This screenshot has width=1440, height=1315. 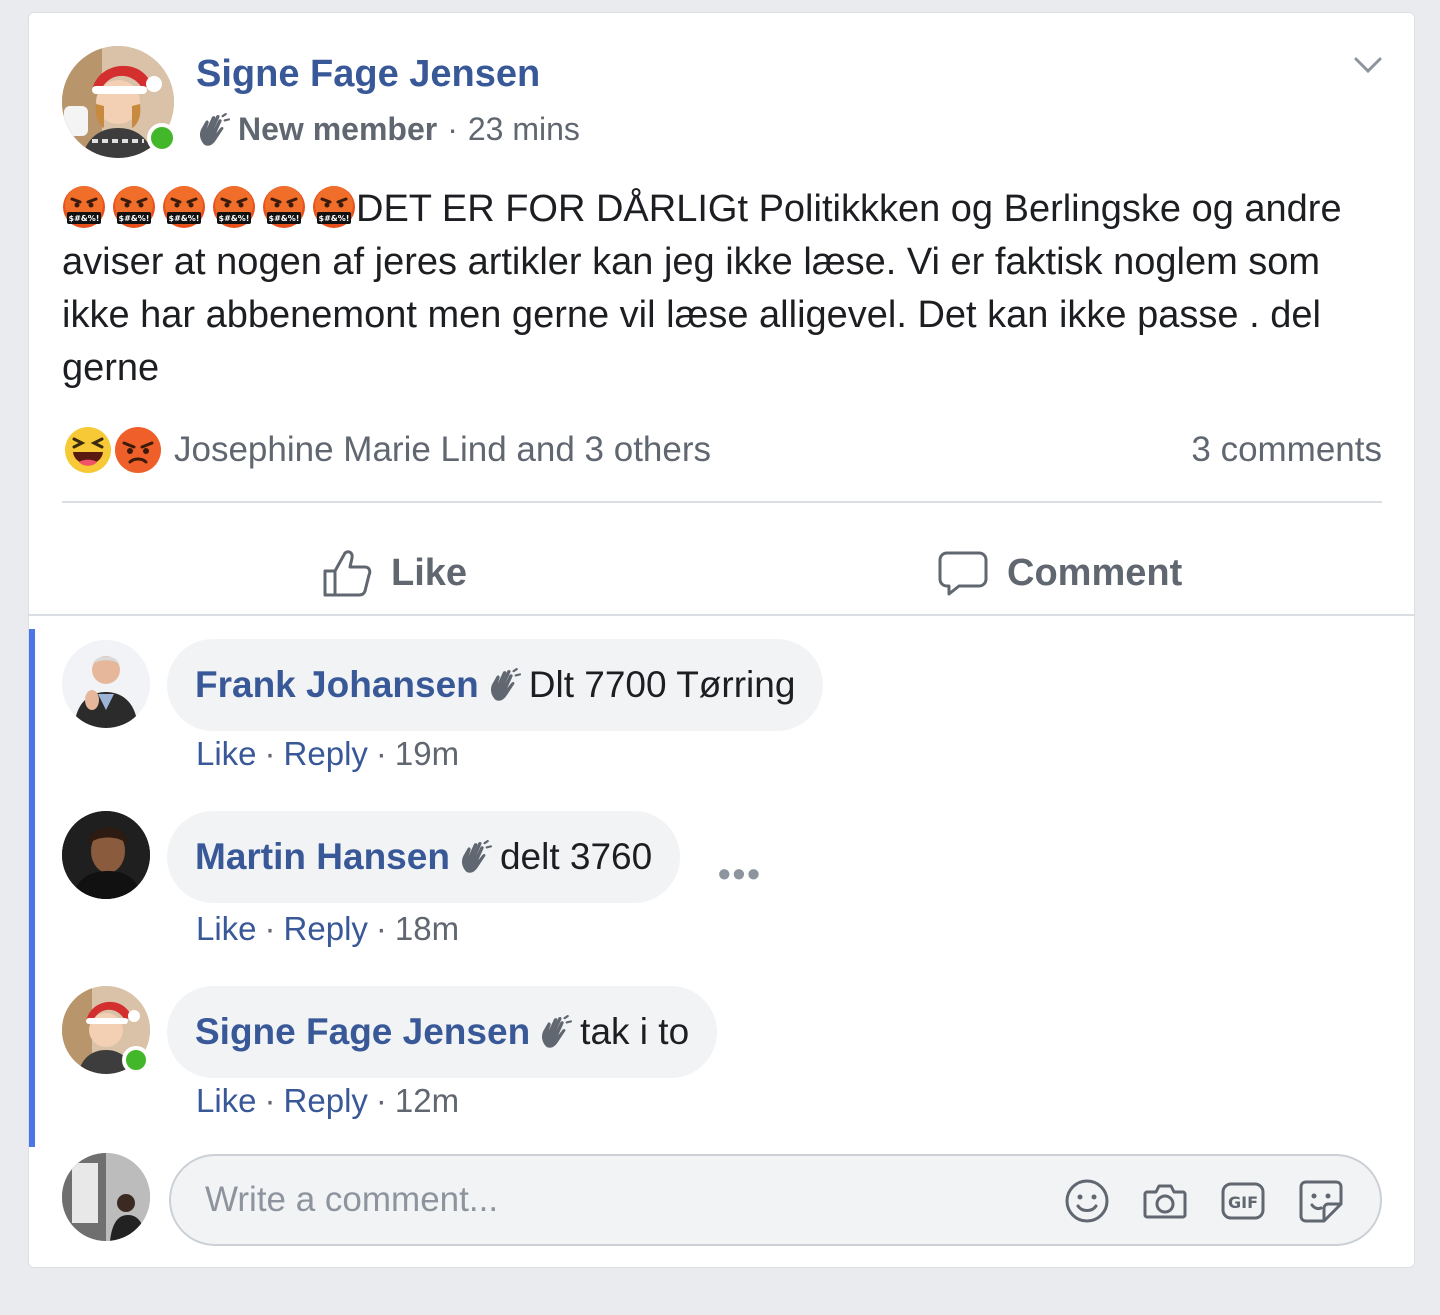 I want to click on like-button: Like, so click(x=394, y=573).